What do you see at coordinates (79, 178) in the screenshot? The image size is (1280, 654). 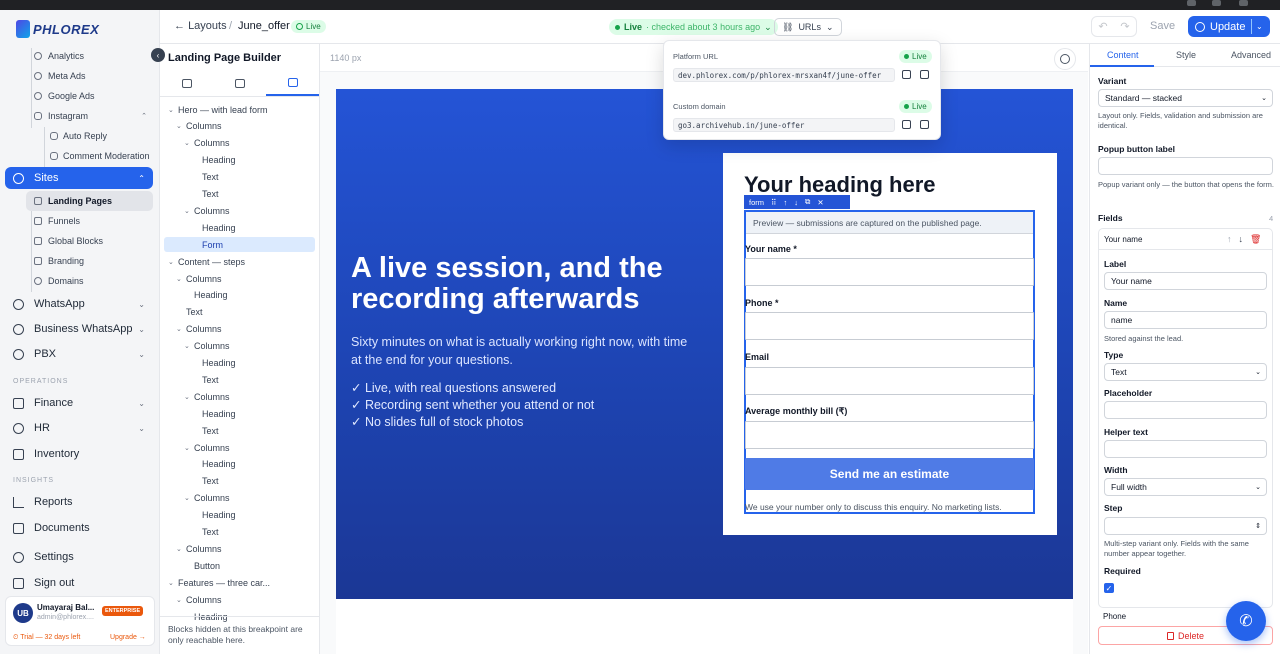 I see `sidebar-item-sites: Sites ⌃` at bounding box center [79, 178].